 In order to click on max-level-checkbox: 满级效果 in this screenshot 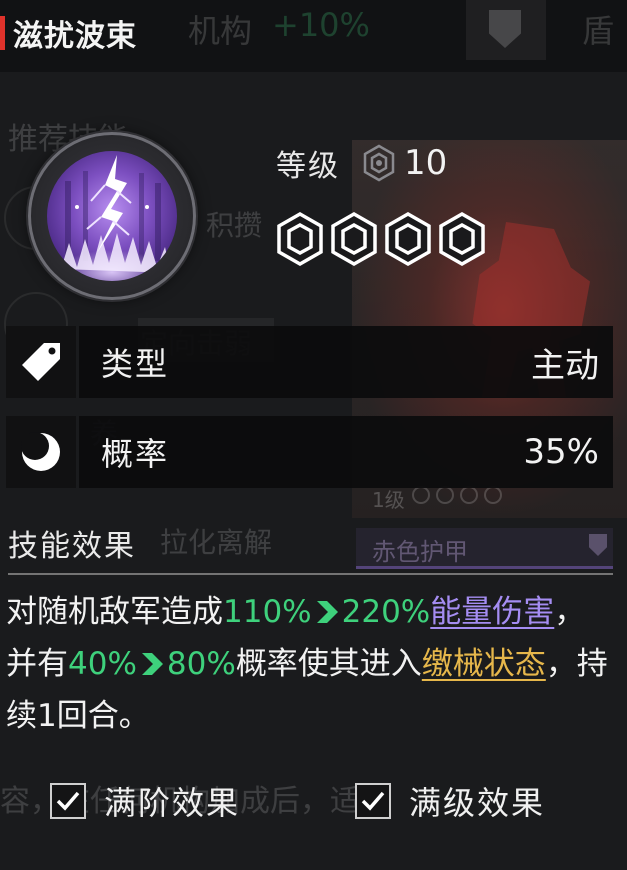, I will do `click(450, 801)`.